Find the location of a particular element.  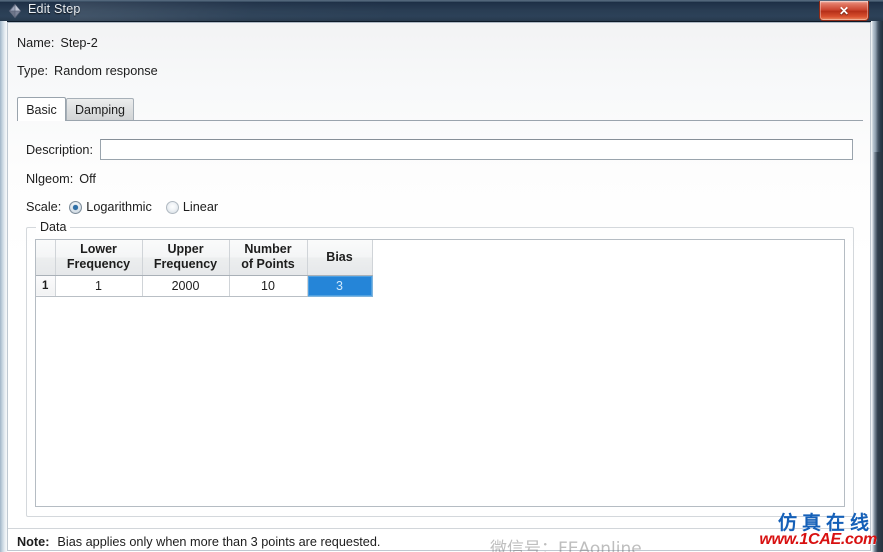

step-type-value: Random response is located at coordinates (106, 71).